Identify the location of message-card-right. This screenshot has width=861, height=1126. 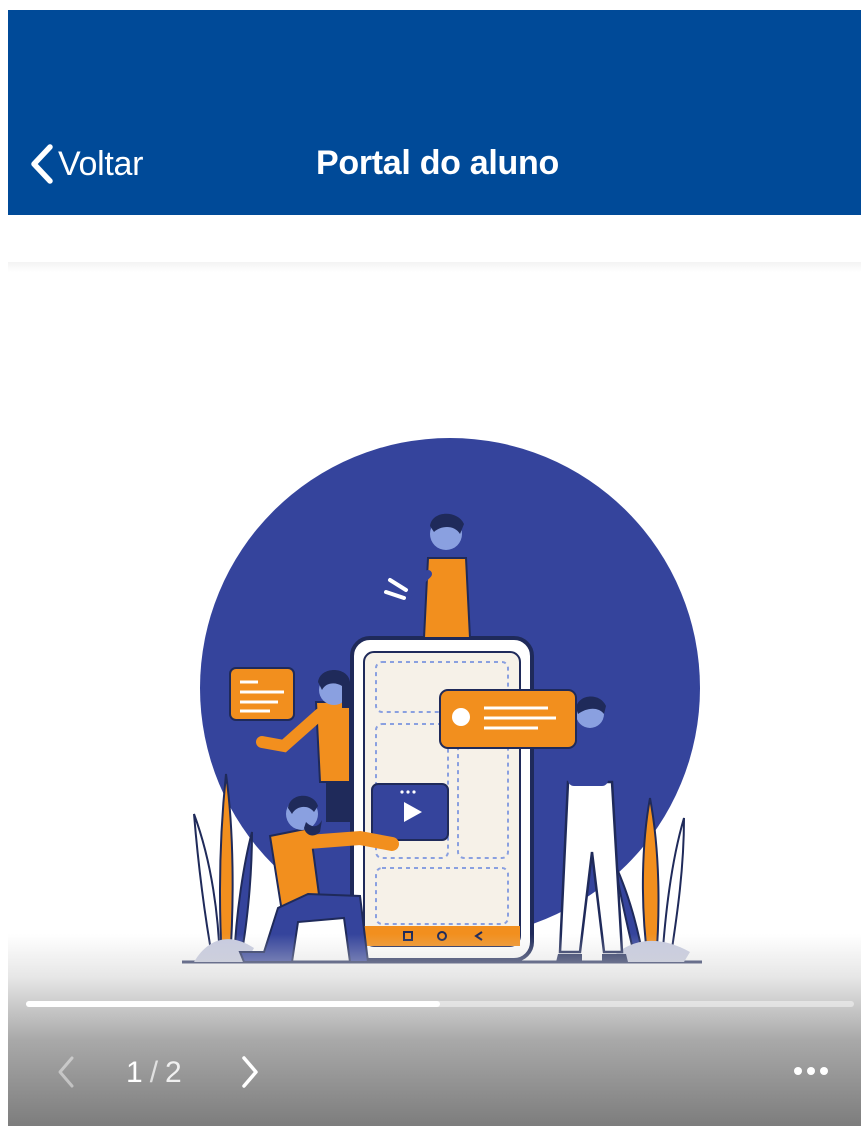
(508, 719).